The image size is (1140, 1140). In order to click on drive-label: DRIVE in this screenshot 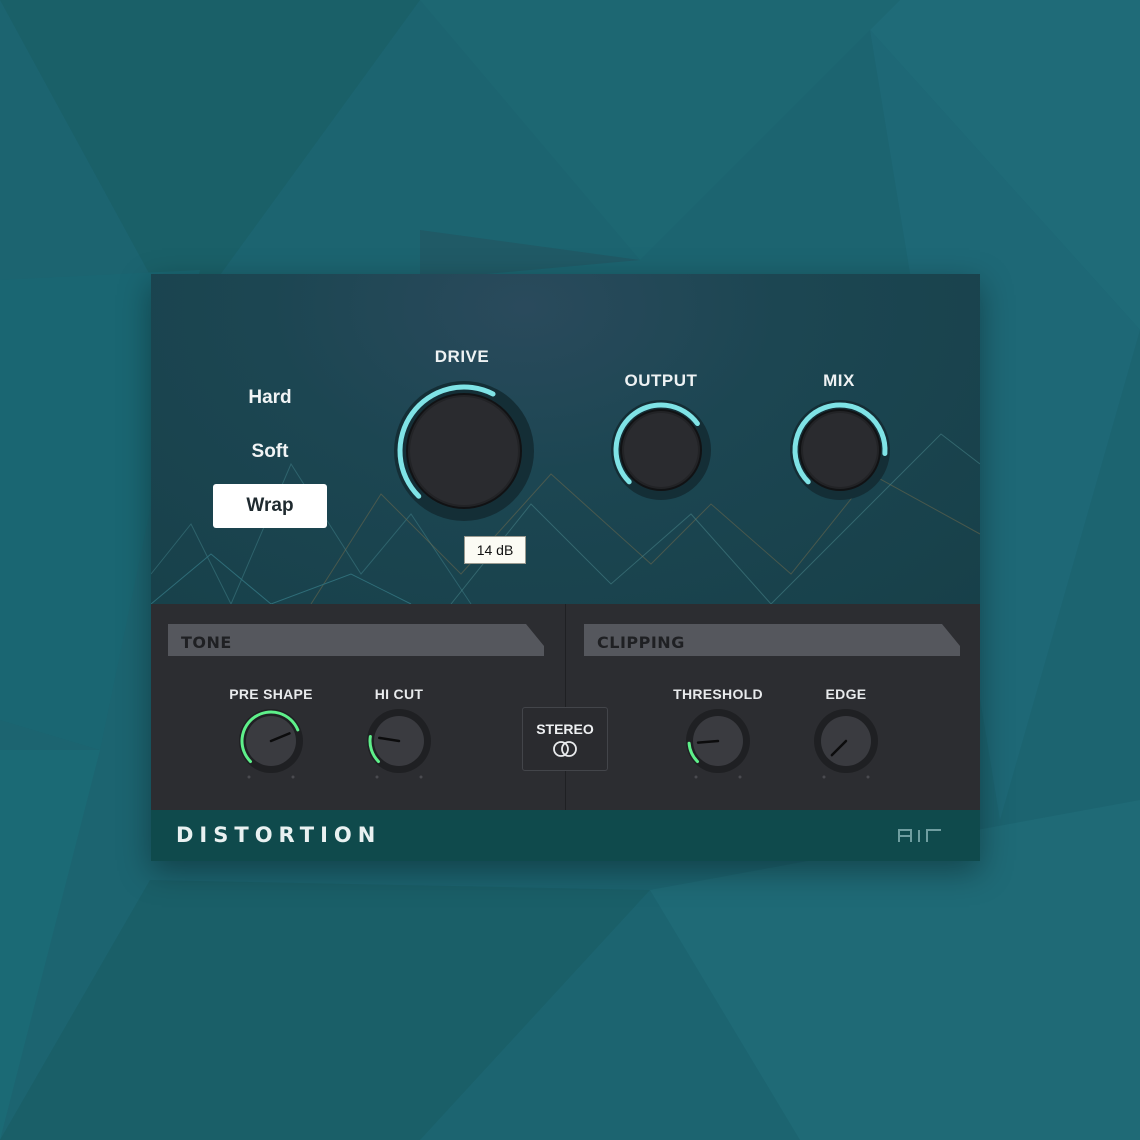, I will do `click(462, 356)`.